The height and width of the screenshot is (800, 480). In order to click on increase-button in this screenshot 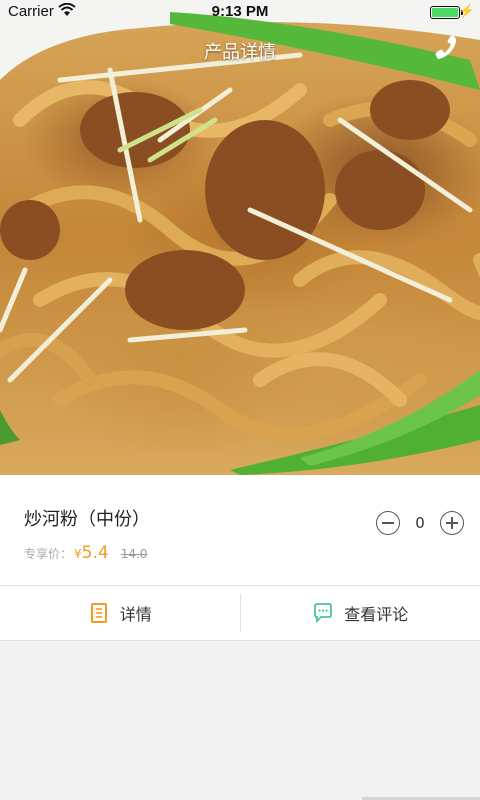, I will do `click(452, 523)`.